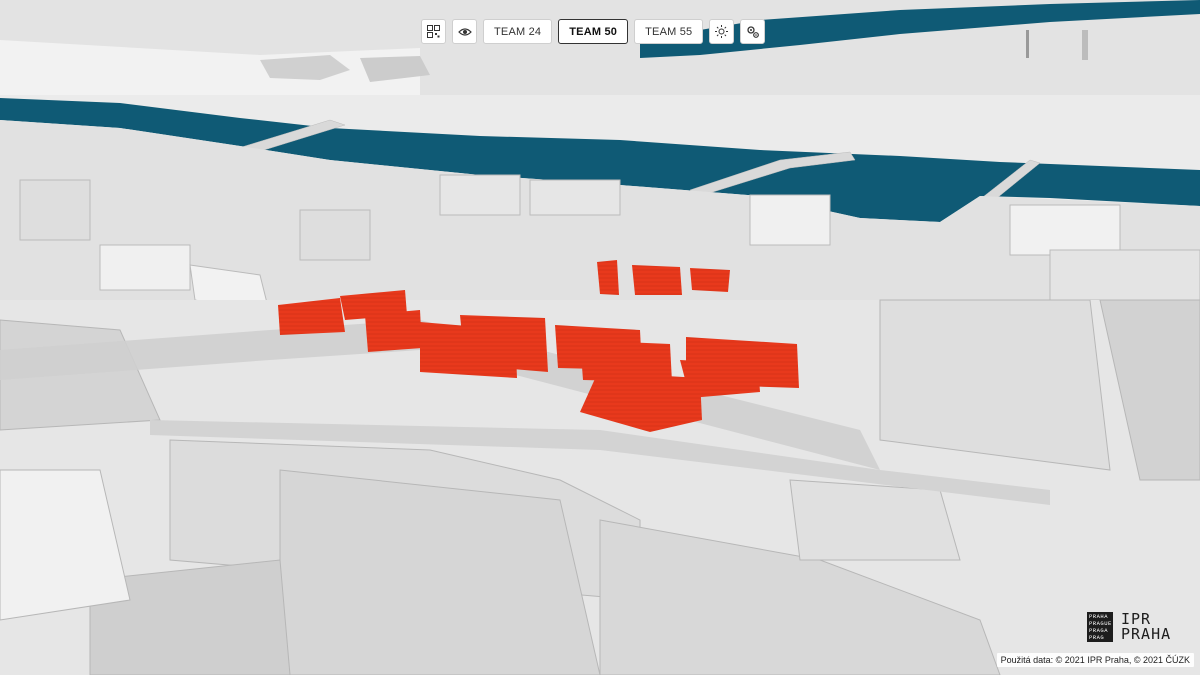 The width and height of the screenshot is (1200, 675). Describe the element at coordinates (433, 31) in the screenshot. I see `qr-code-icon` at that location.